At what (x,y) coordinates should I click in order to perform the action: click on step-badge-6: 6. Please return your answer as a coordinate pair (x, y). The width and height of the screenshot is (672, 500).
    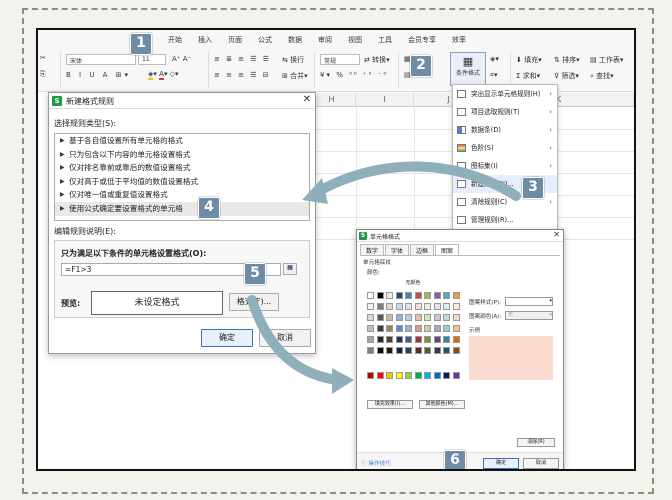
    Looking at the image, I should click on (455, 459).